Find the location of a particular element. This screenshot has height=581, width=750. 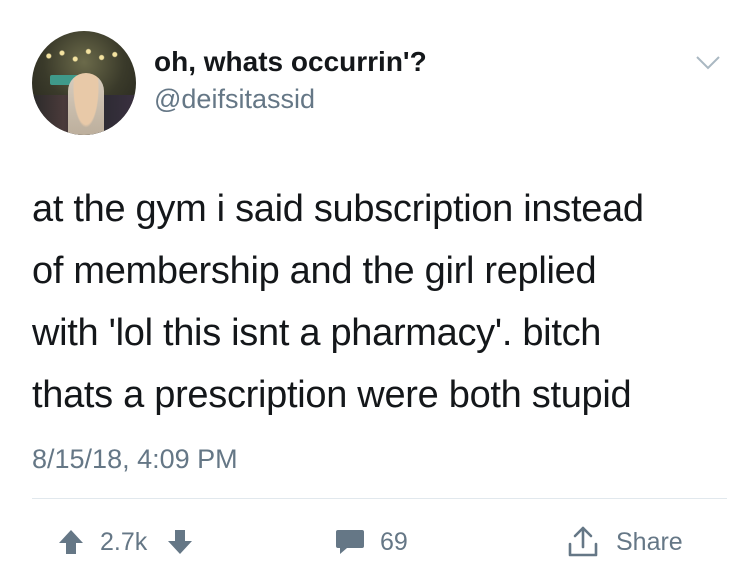

display-name: oh, whats occurrin'? is located at coordinates (290, 62).